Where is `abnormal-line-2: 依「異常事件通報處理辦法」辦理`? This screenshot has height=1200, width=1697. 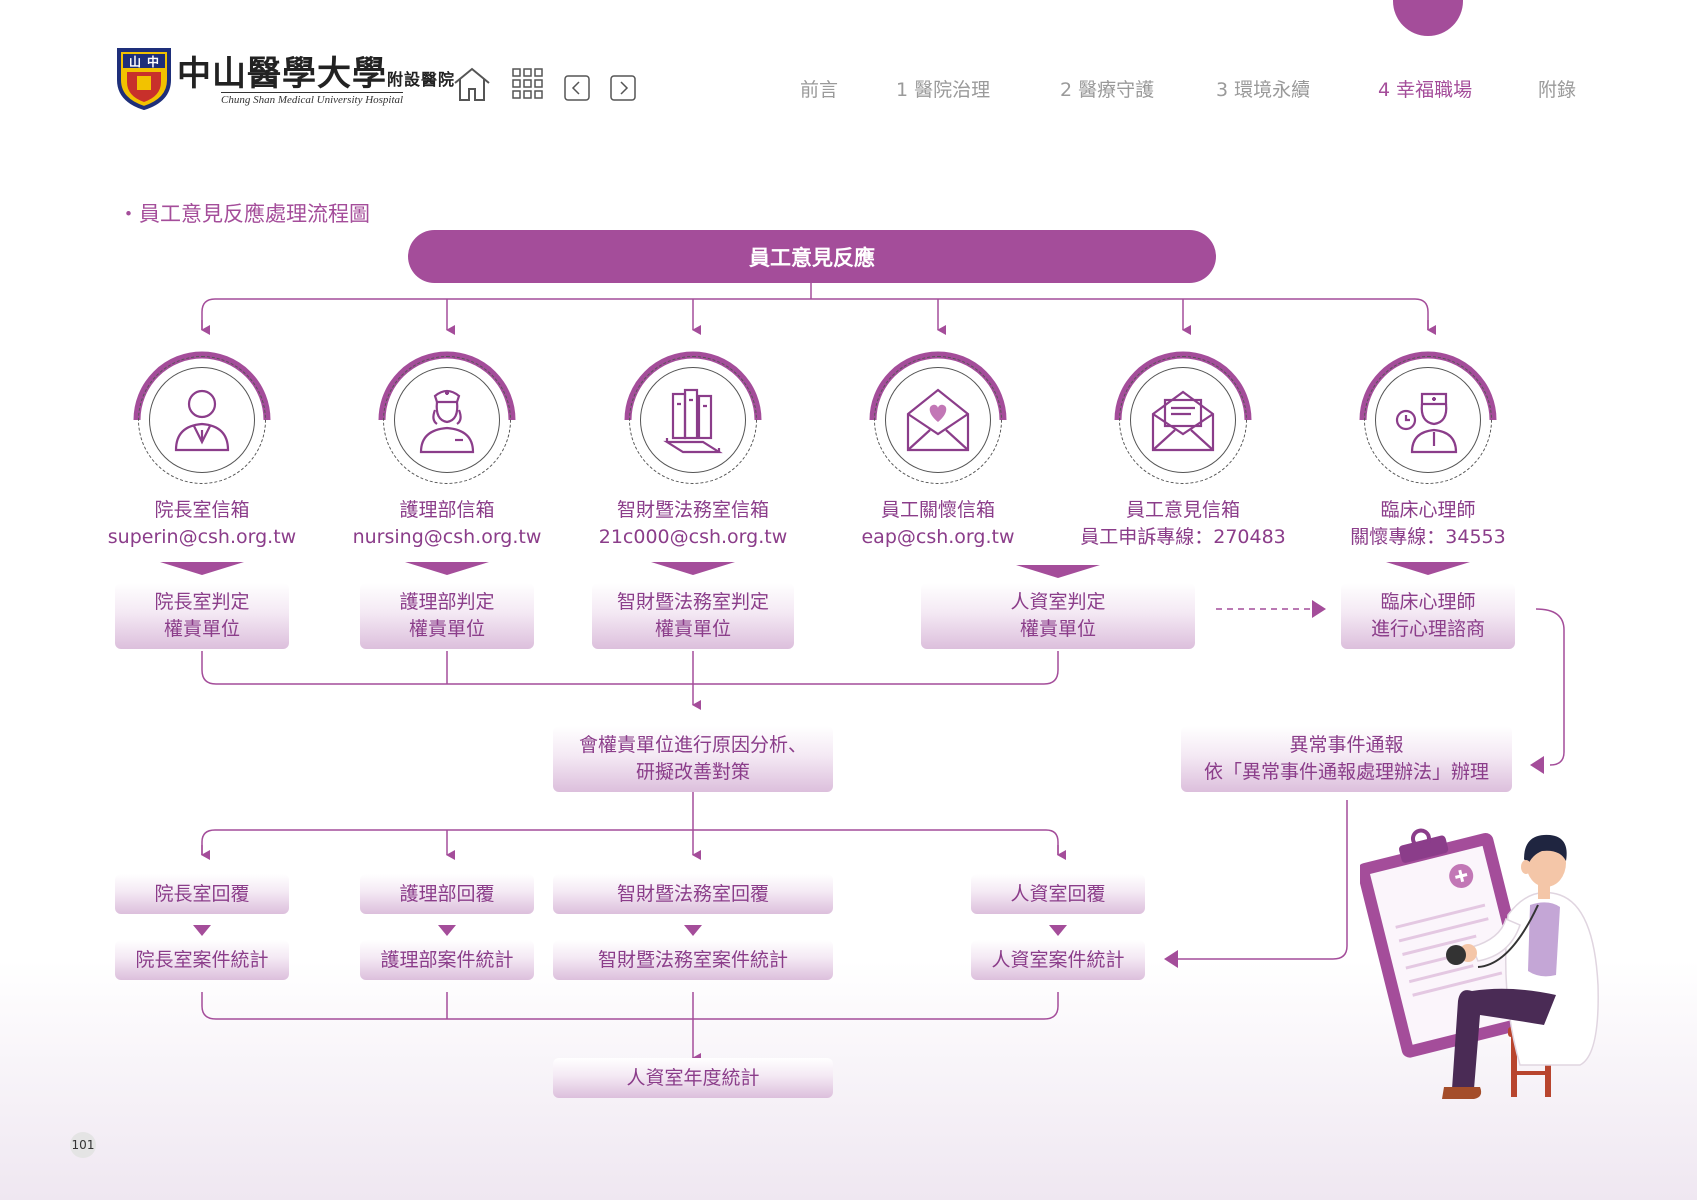
abnormal-line-2: 依「異常事件通報處理辦法」辦理 is located at coordinates (1346, 772).